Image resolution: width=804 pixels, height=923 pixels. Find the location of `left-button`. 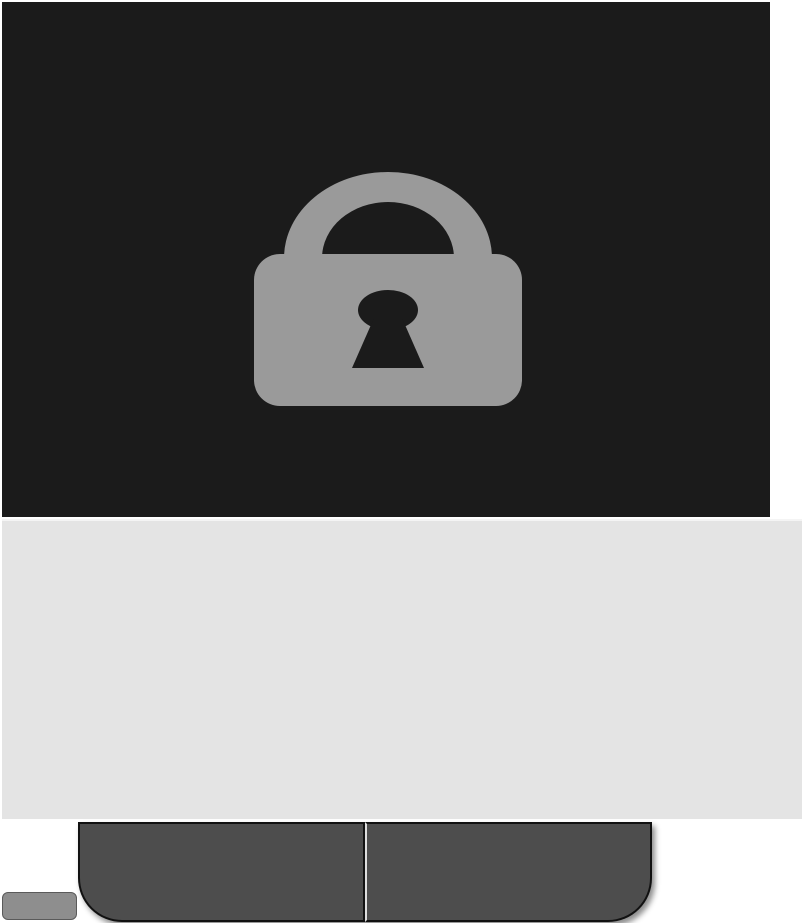

left-button is located at coordinates (221, 872).